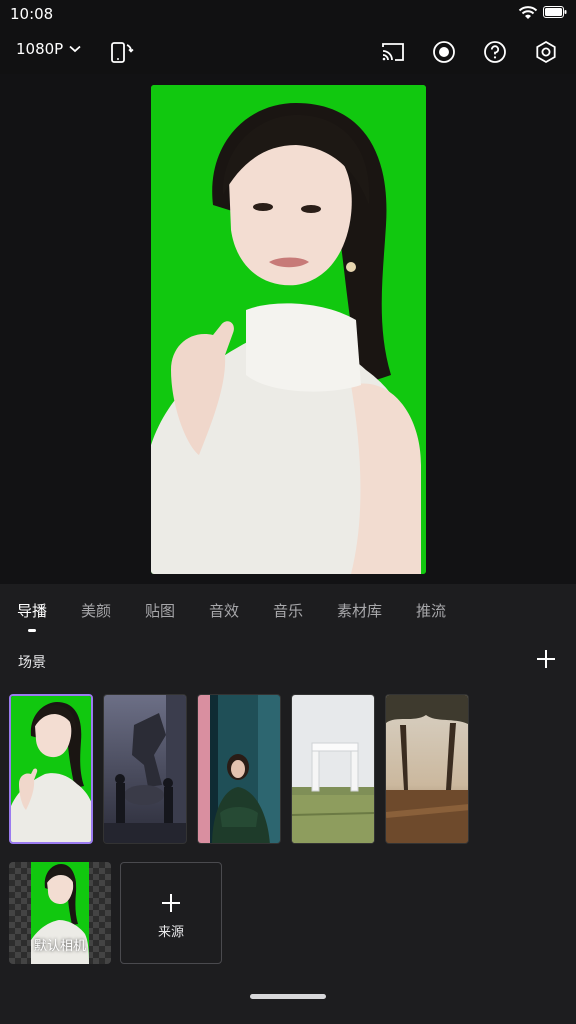  I want to click on add-scene-plus-icon, so click(546, 659).